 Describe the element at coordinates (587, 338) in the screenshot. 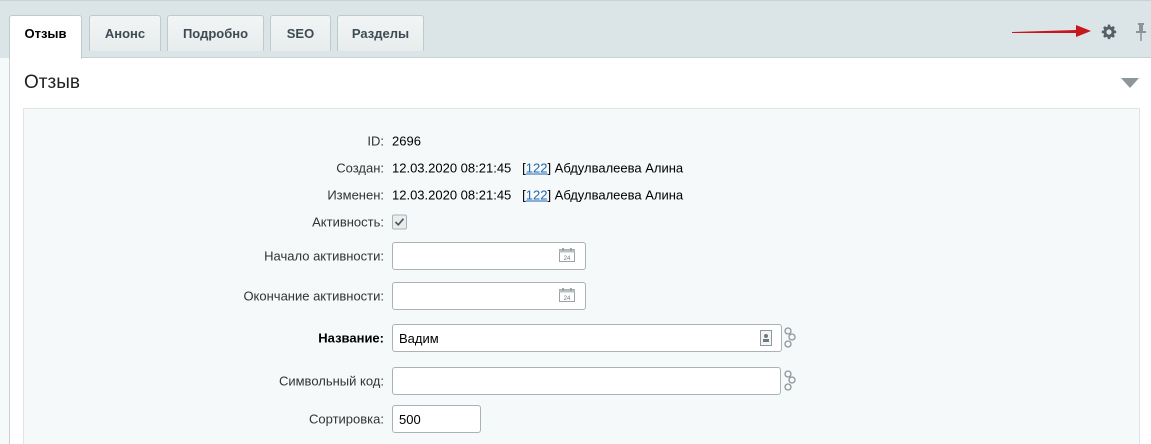

I see `name-input` at that location.